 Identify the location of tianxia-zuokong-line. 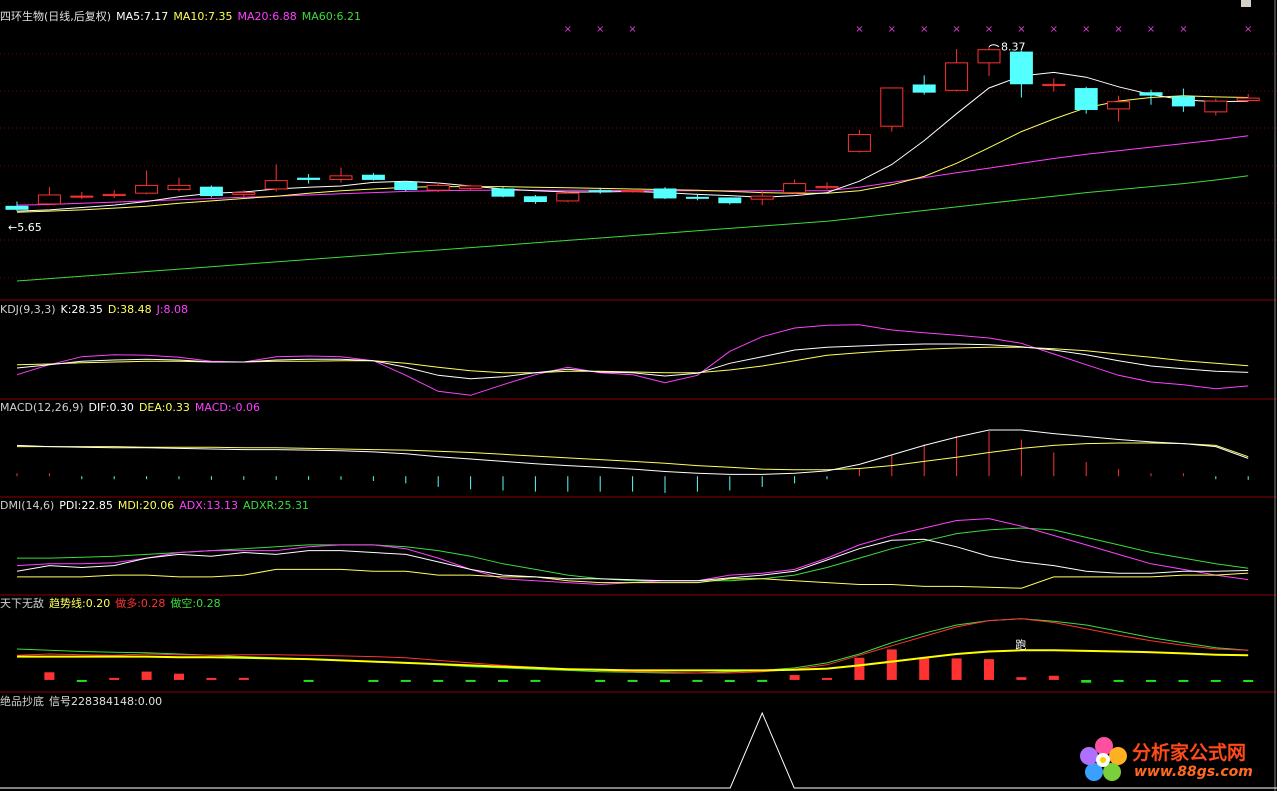
(632, 646).